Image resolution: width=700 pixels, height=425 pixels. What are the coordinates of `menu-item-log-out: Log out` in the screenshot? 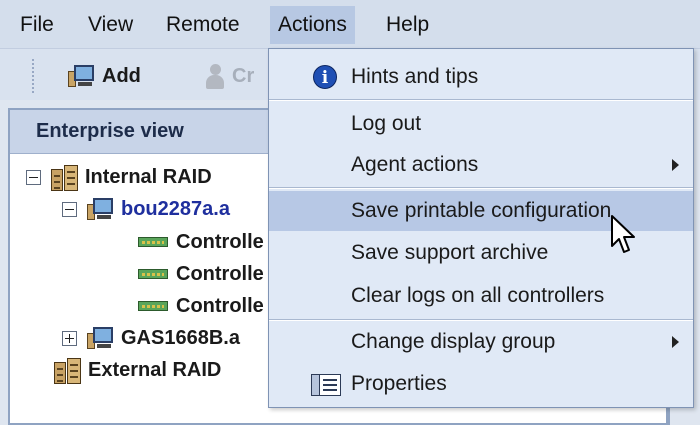 It's located at (481, 124).